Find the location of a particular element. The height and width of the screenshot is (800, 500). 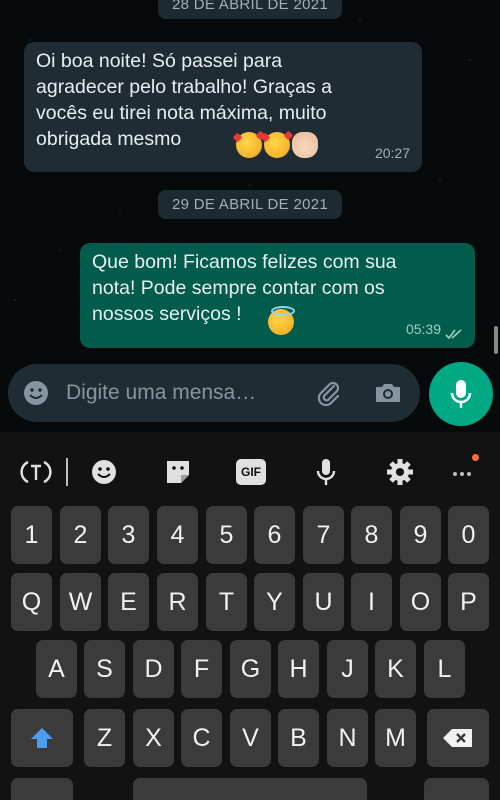

key-h: H is located at coordinates (298, 669).